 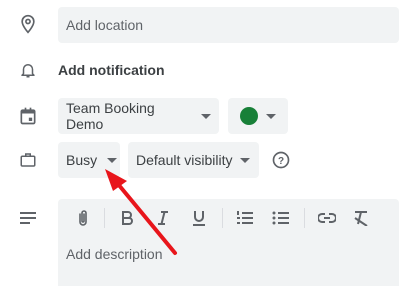 I want to click on calendar-icon, so click(x=28, y=116).